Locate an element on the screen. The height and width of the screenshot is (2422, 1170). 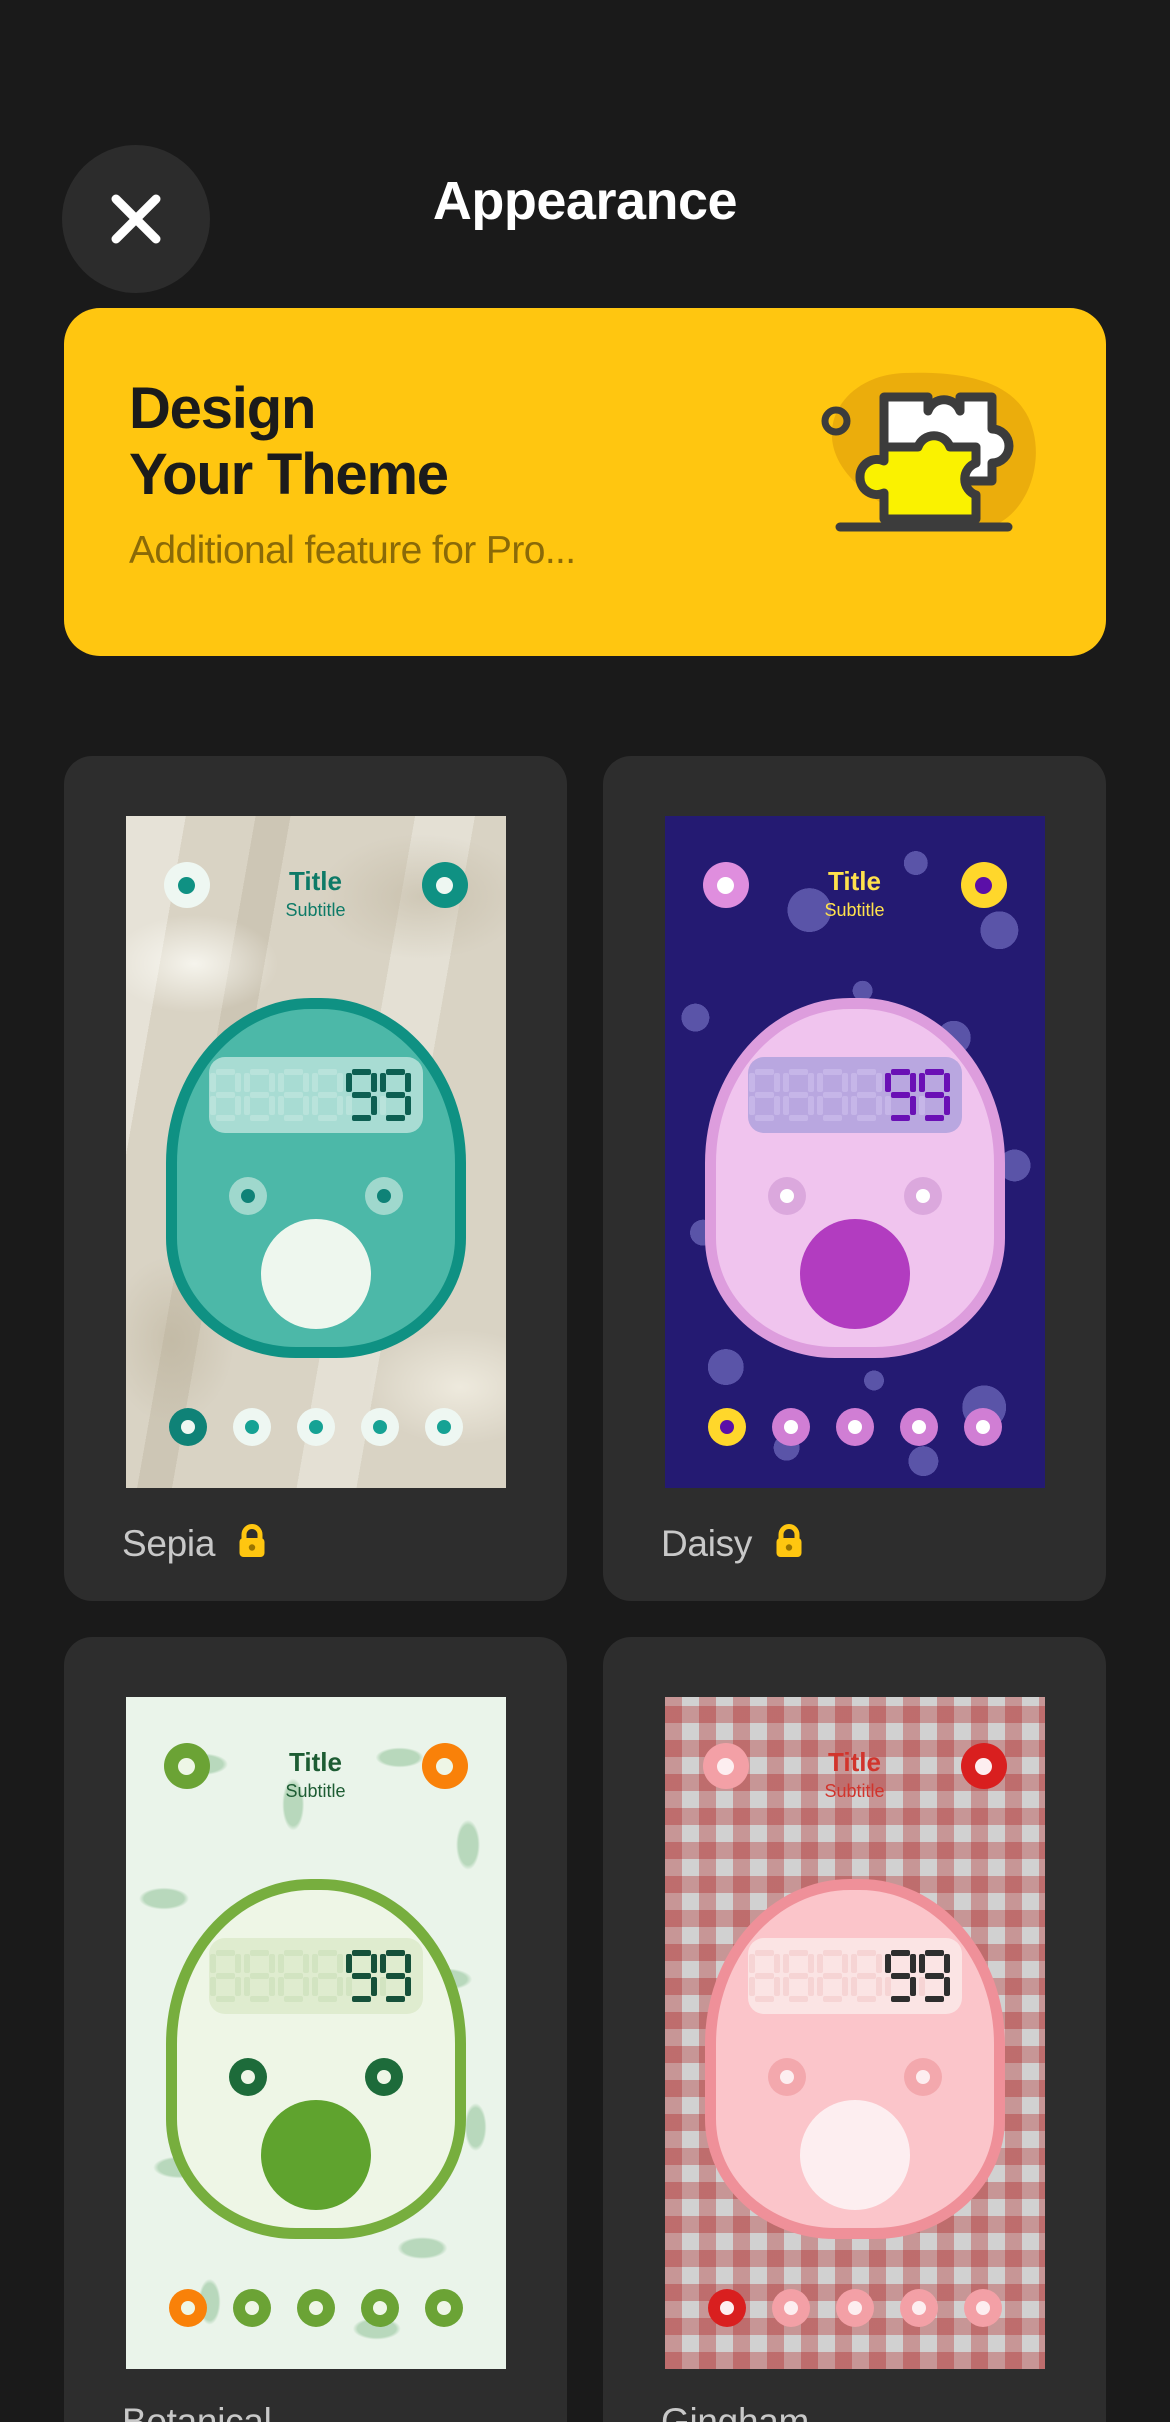
theme-card-daisy: Title Subtitle Daisy is located at coordinates (854, 1178).